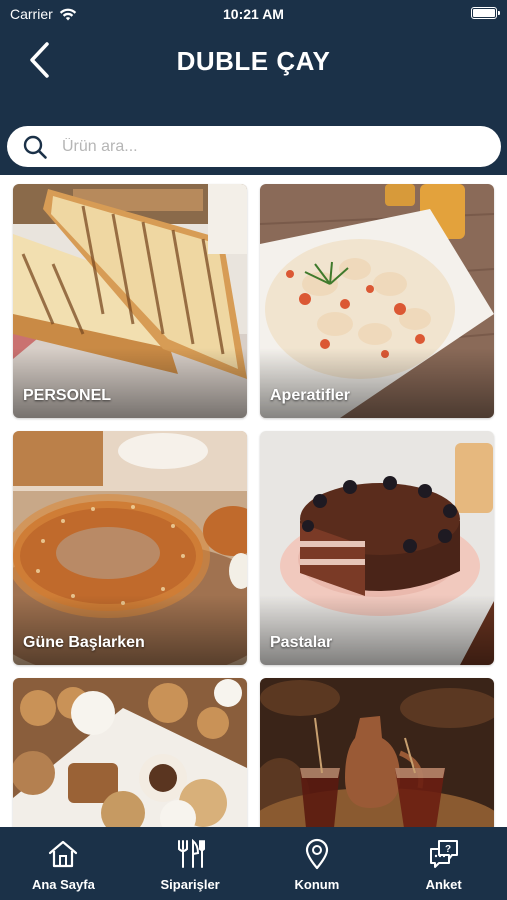 This screenshot has height=900, width=507. Describe the element at coordinates (130, 301) in the screenshot. I see `category-card-personel: PERSONEL` at that location.